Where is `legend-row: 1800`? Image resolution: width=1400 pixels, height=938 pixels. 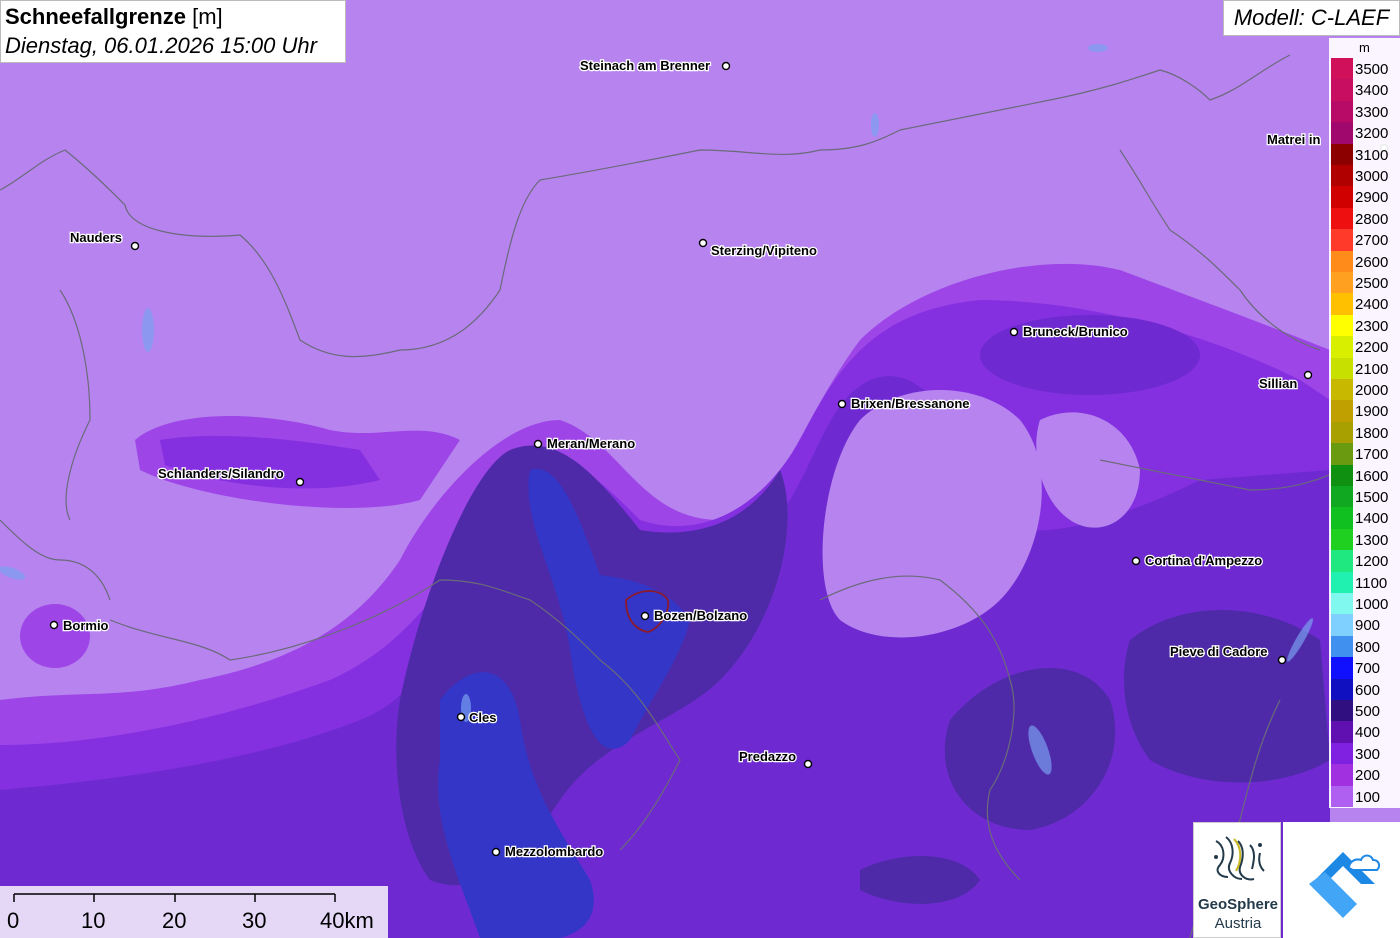
legend-row: 1800 is located at coordinates (1364, 432).